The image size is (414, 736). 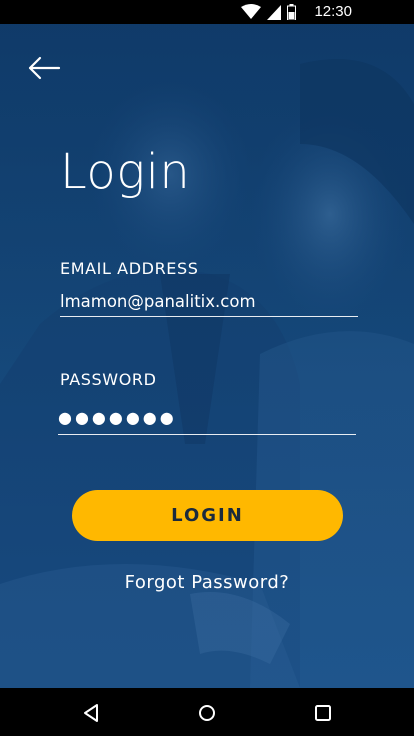 What do you see at coordinates (207, 417) in the screenshot?
I see `password-field` at bounding box center [207, 417].